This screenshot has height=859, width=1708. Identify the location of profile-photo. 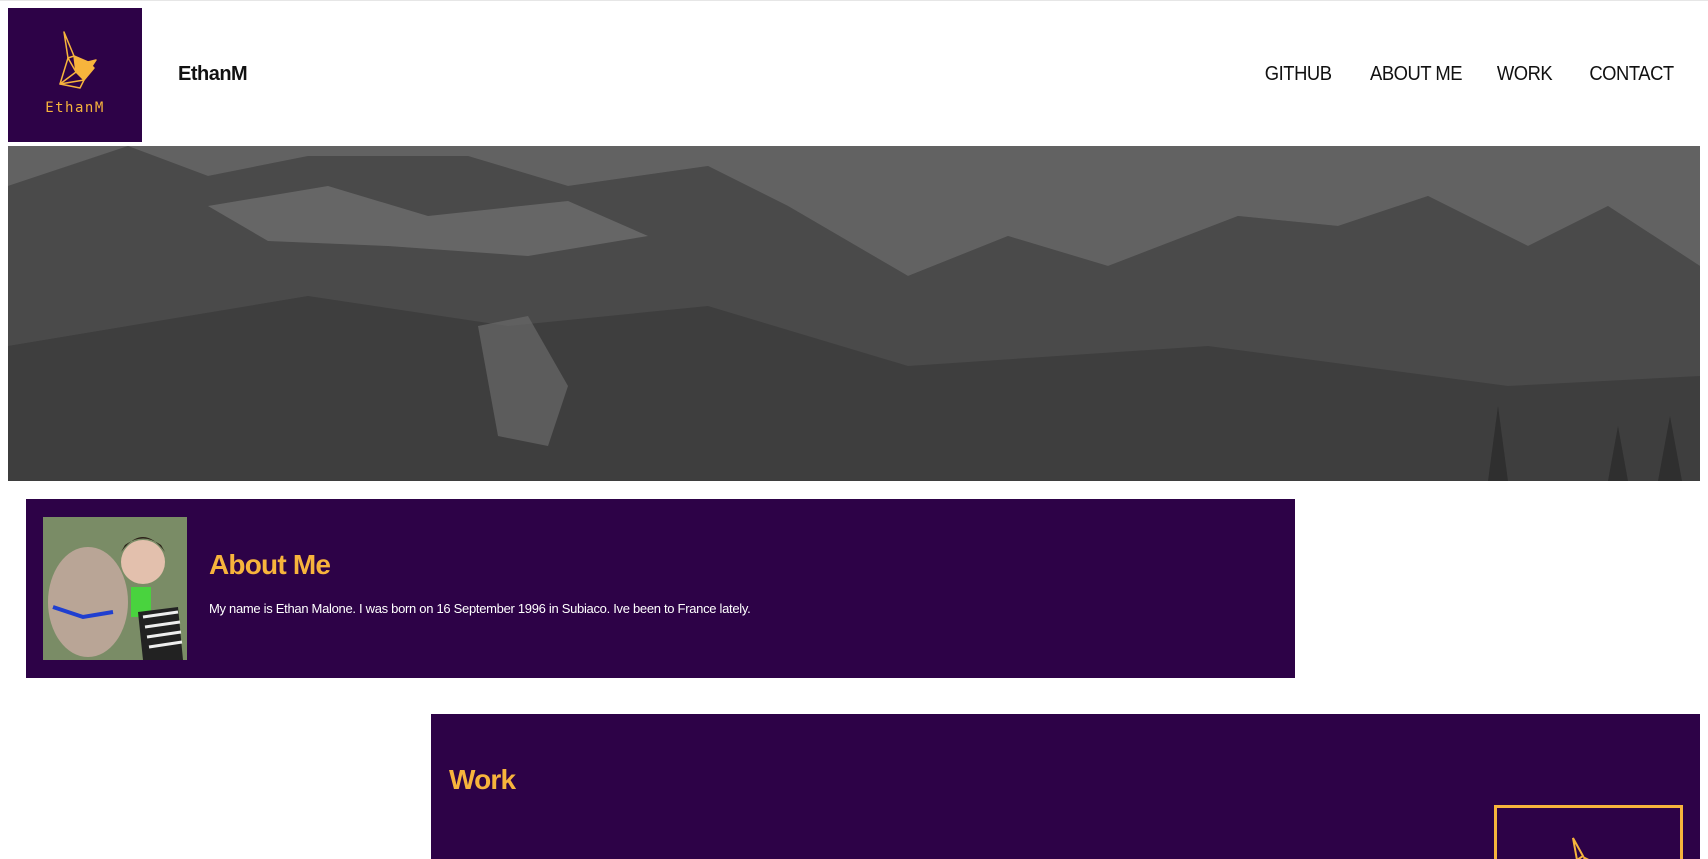
(115, 588).